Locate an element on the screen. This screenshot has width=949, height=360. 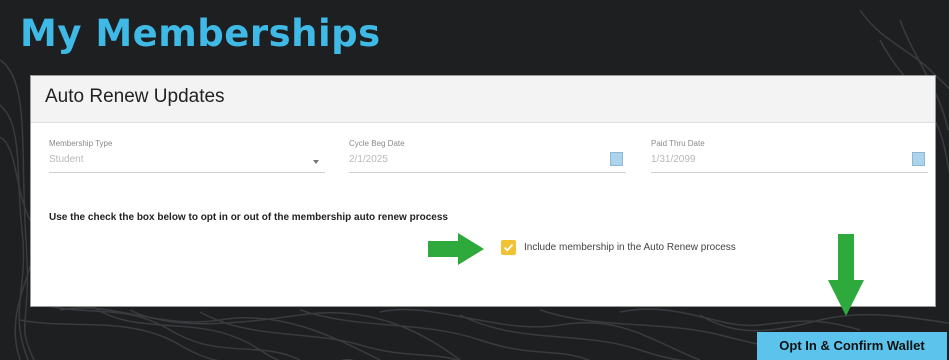
chevron-down-icon is located at coordinates (316, 162).